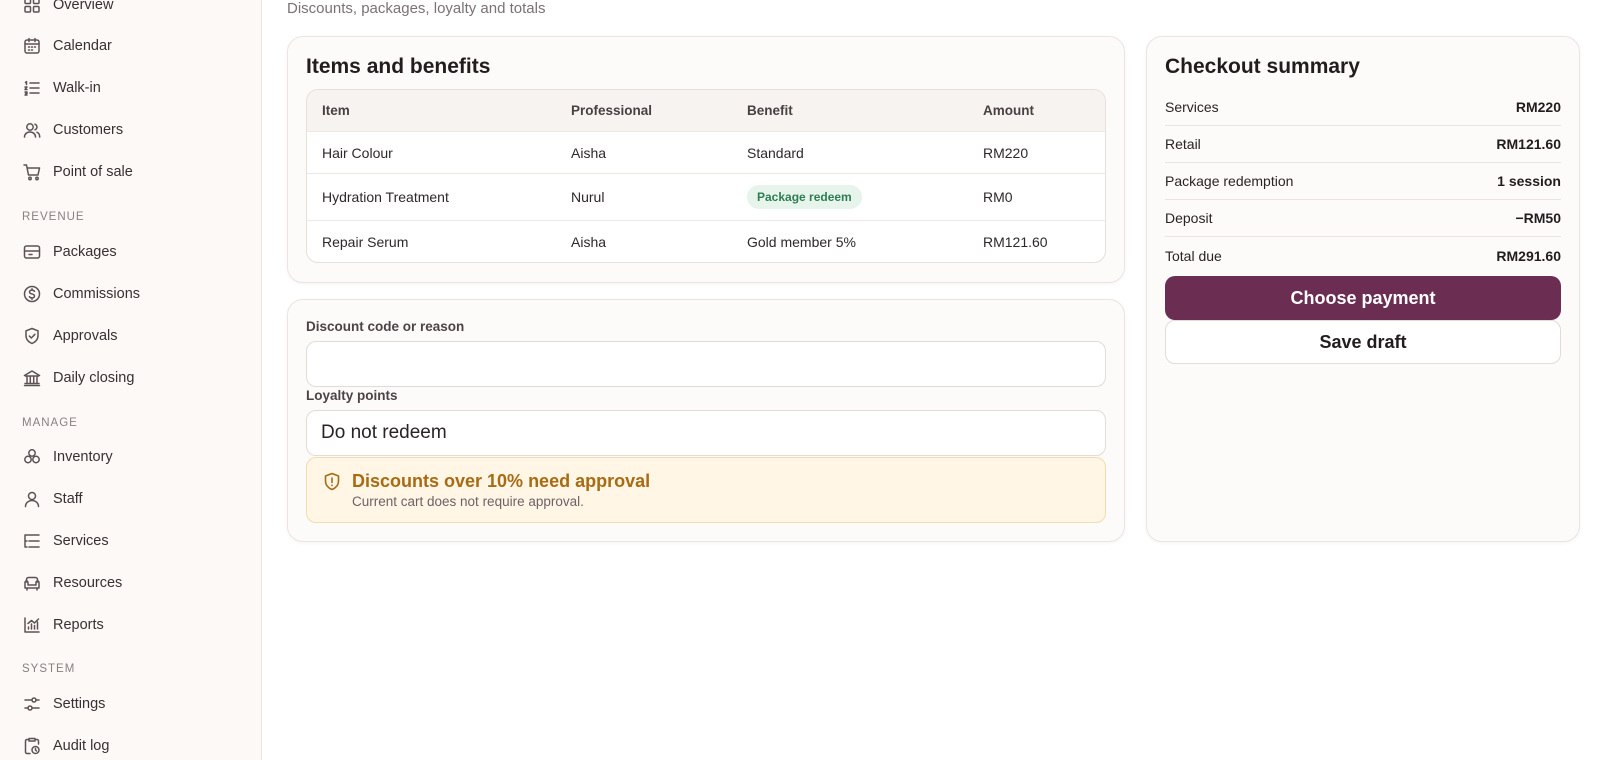  What do you see at coordinates (32, 172) in the screenshot?
I see `cart-icon` at bounding box center [32, 172].